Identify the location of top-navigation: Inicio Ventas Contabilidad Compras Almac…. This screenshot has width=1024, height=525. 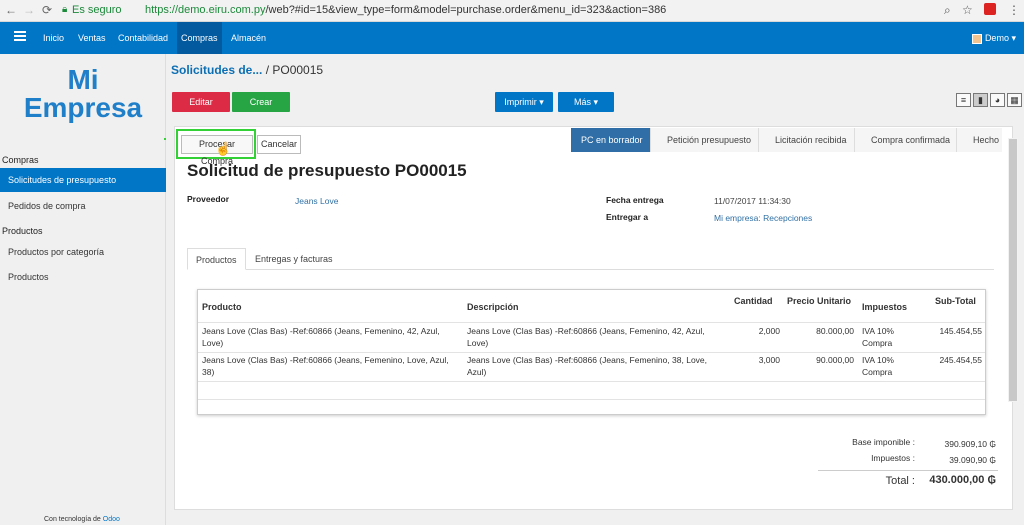
(512, 38).